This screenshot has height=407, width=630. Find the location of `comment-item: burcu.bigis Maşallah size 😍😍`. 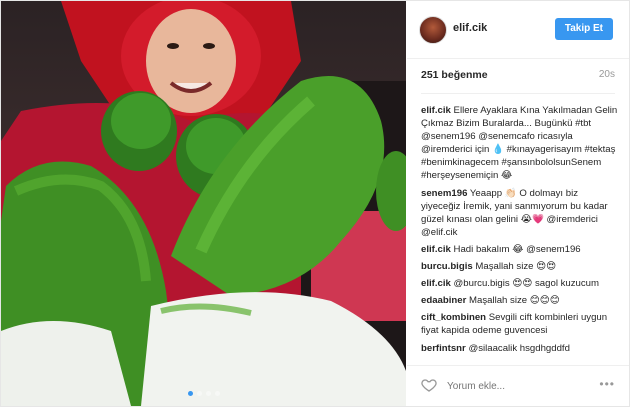

comment-item: burcu.bigis Maşallah size 😍😍 is located at coordinates (520, 266).